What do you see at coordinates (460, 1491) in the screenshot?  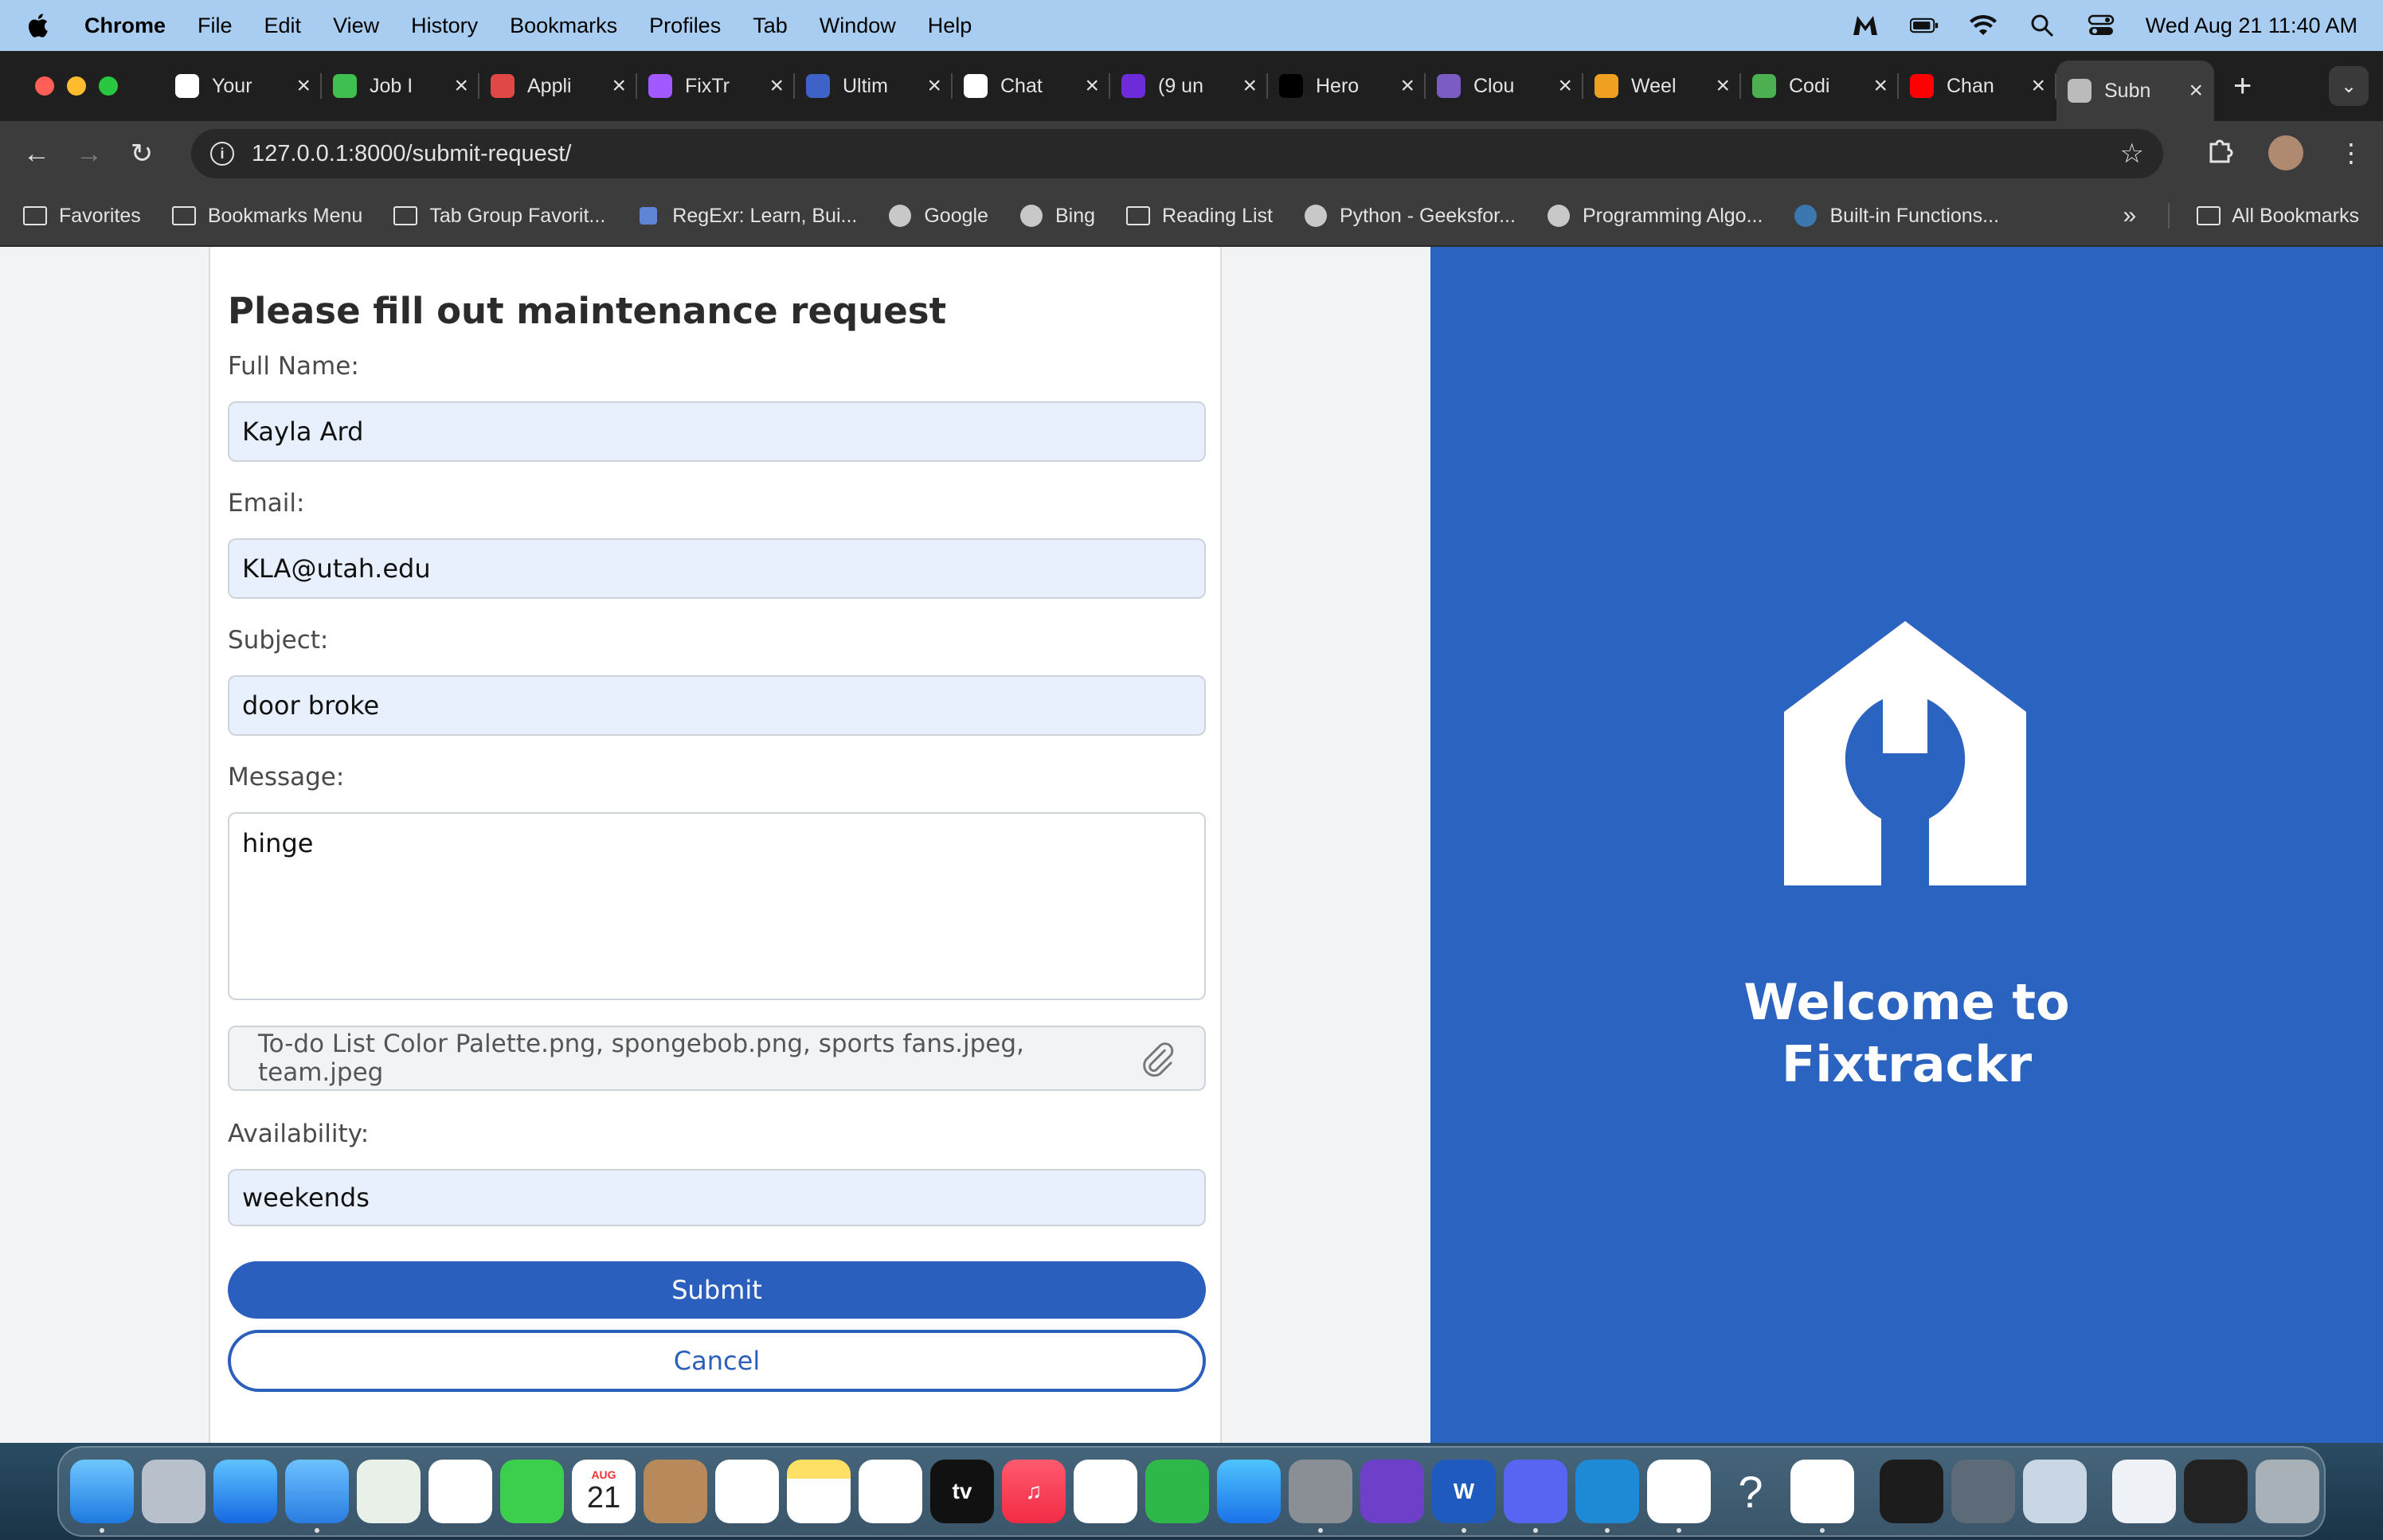 I see `photos-icon` at bounding box center [460, 1491].